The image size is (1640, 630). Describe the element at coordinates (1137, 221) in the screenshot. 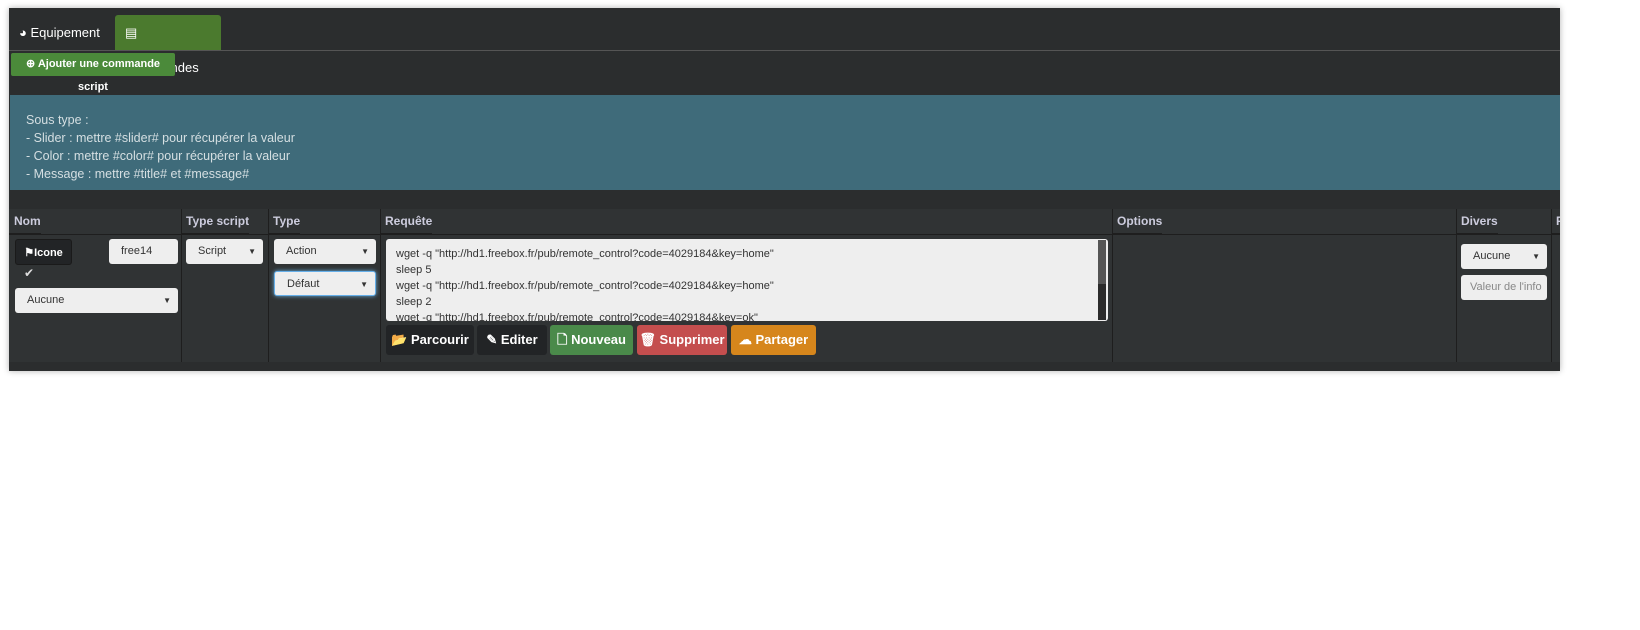

I see `header-options: Options` at that location.